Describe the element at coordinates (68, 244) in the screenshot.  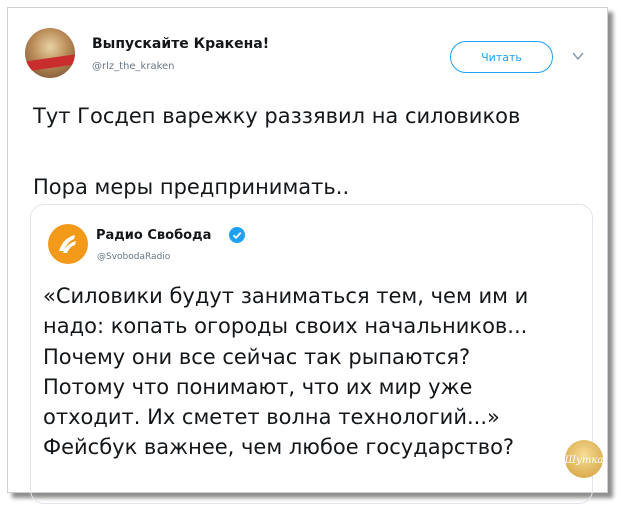
I see `radio-svoboda-logo-icon` at that location.